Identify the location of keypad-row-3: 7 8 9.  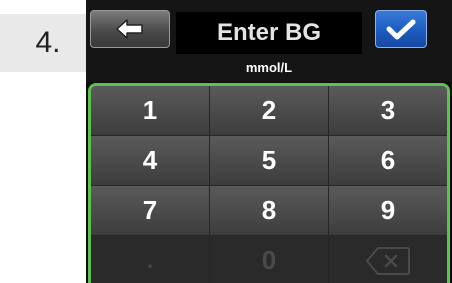
(269, 211).